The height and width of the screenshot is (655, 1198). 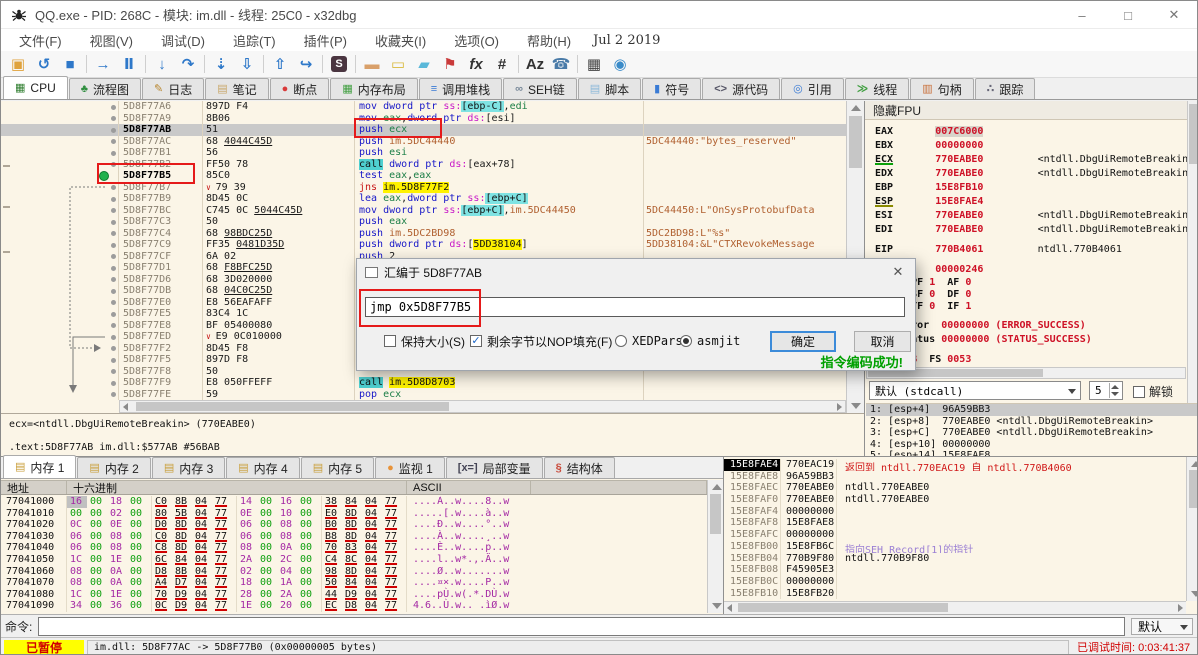 I want to click on tab-watch-1: ● 监视 1, so click(x=410, y=467).